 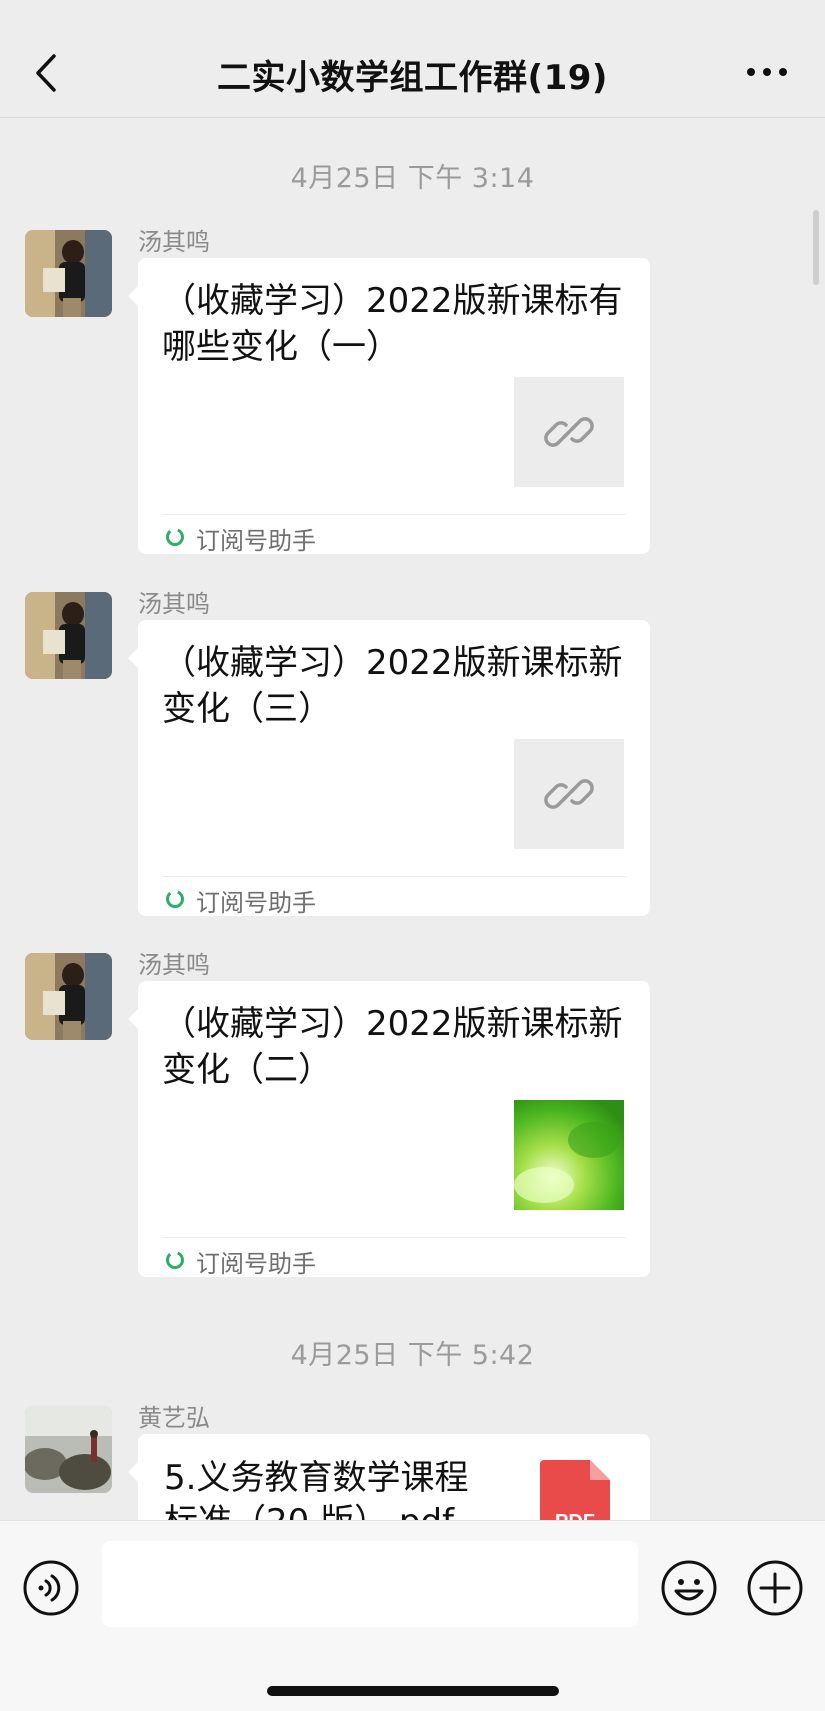 What do you see at coordinates (767, 72) in the screenshot?
I see `ellipsis-icon` at bounding box center [767, 72].